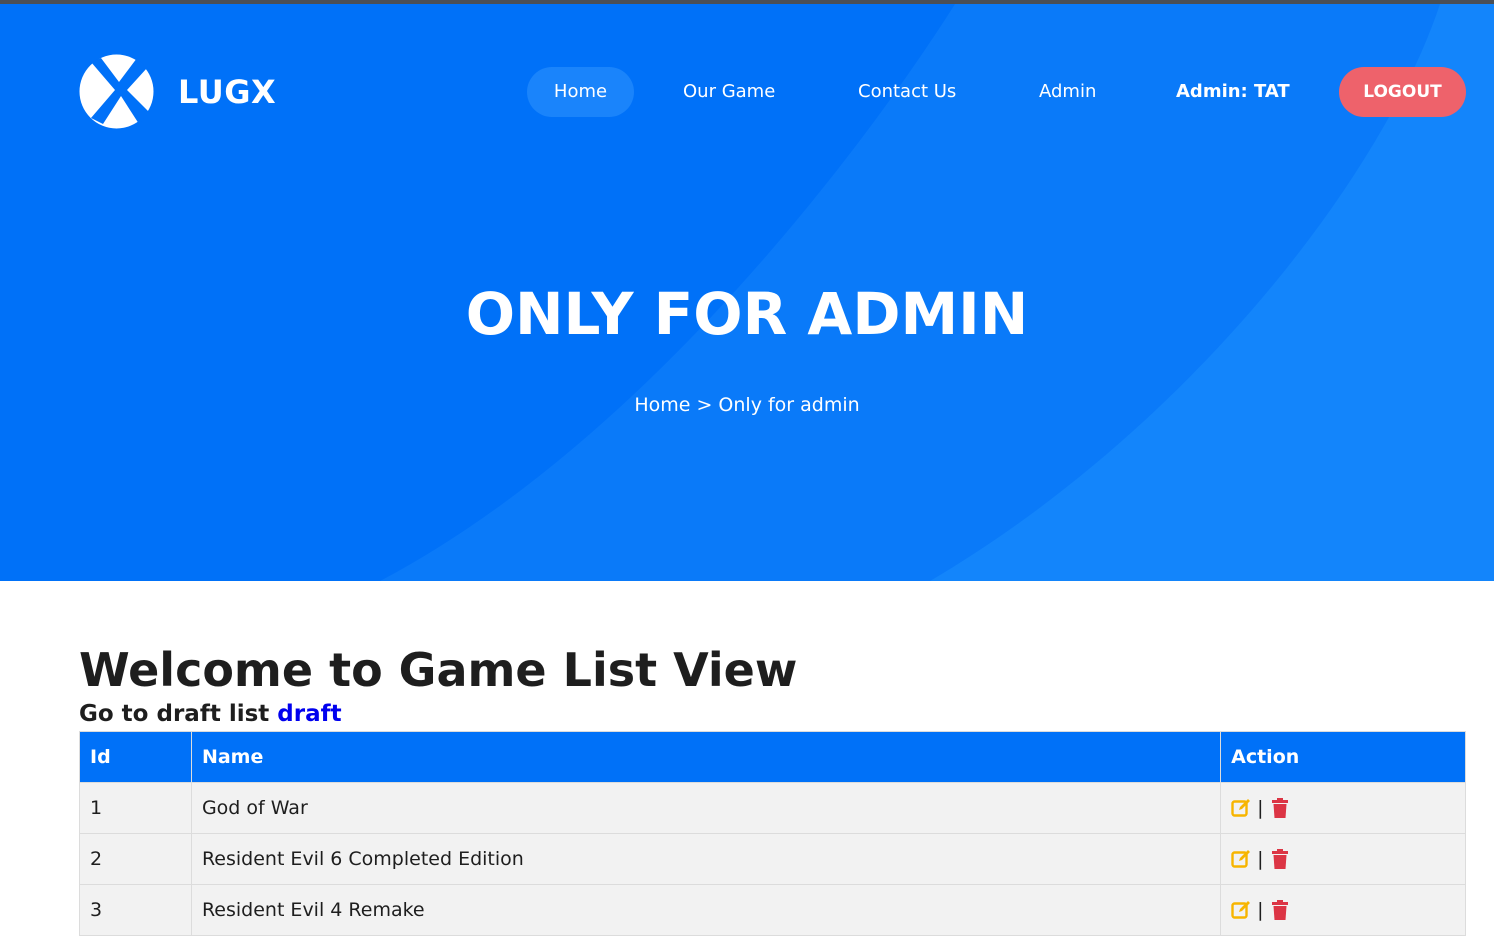 The image size is (1494, 936). What do you see at coordinates (706, 808) in the screenshot?
I see `cell-name: God of War` at bounding box center [706, 808].